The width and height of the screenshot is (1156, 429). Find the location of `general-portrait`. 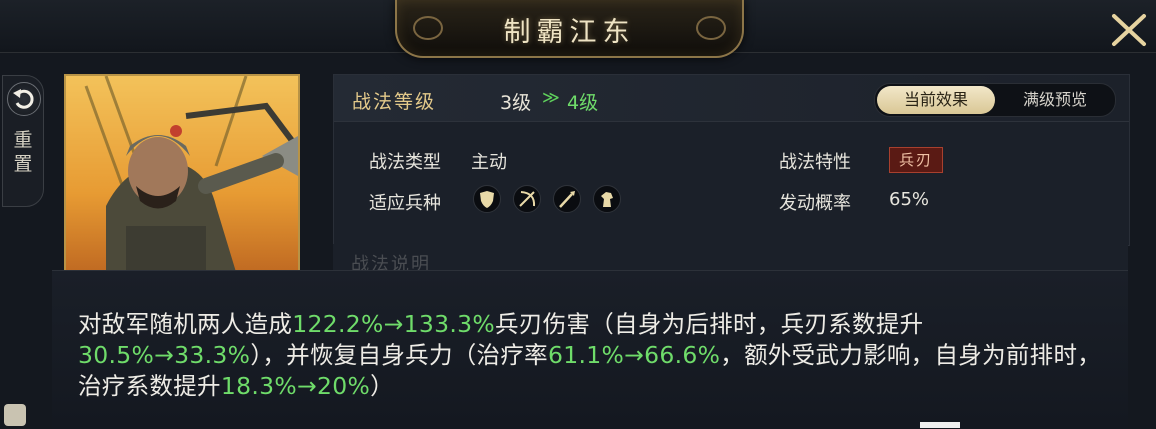

general-portrait is located at coordinates (182, 174).